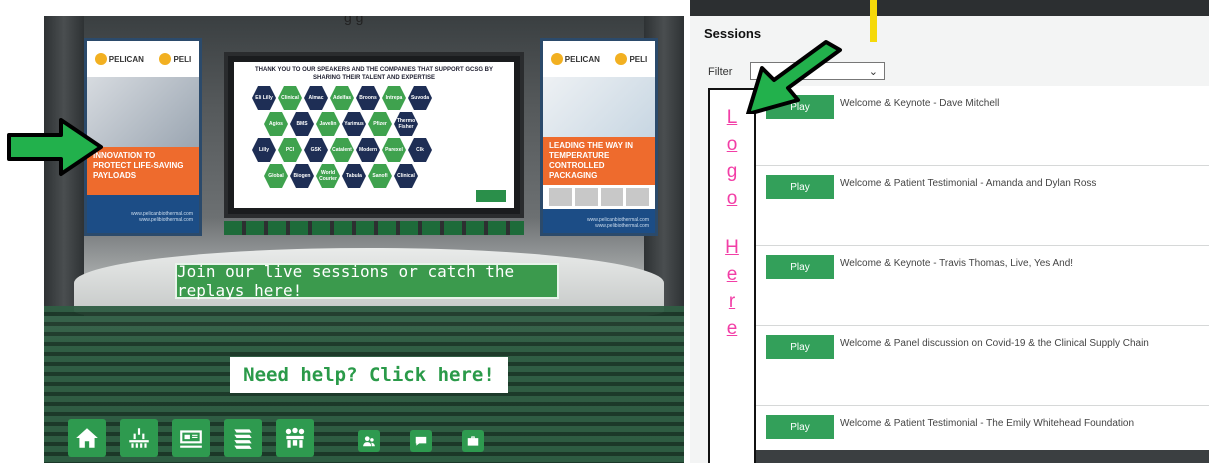  What do you see at coordinates (982, 456) in the screenshot?
I see `sessions-bottom-bar` at bounding box center [982, 456].